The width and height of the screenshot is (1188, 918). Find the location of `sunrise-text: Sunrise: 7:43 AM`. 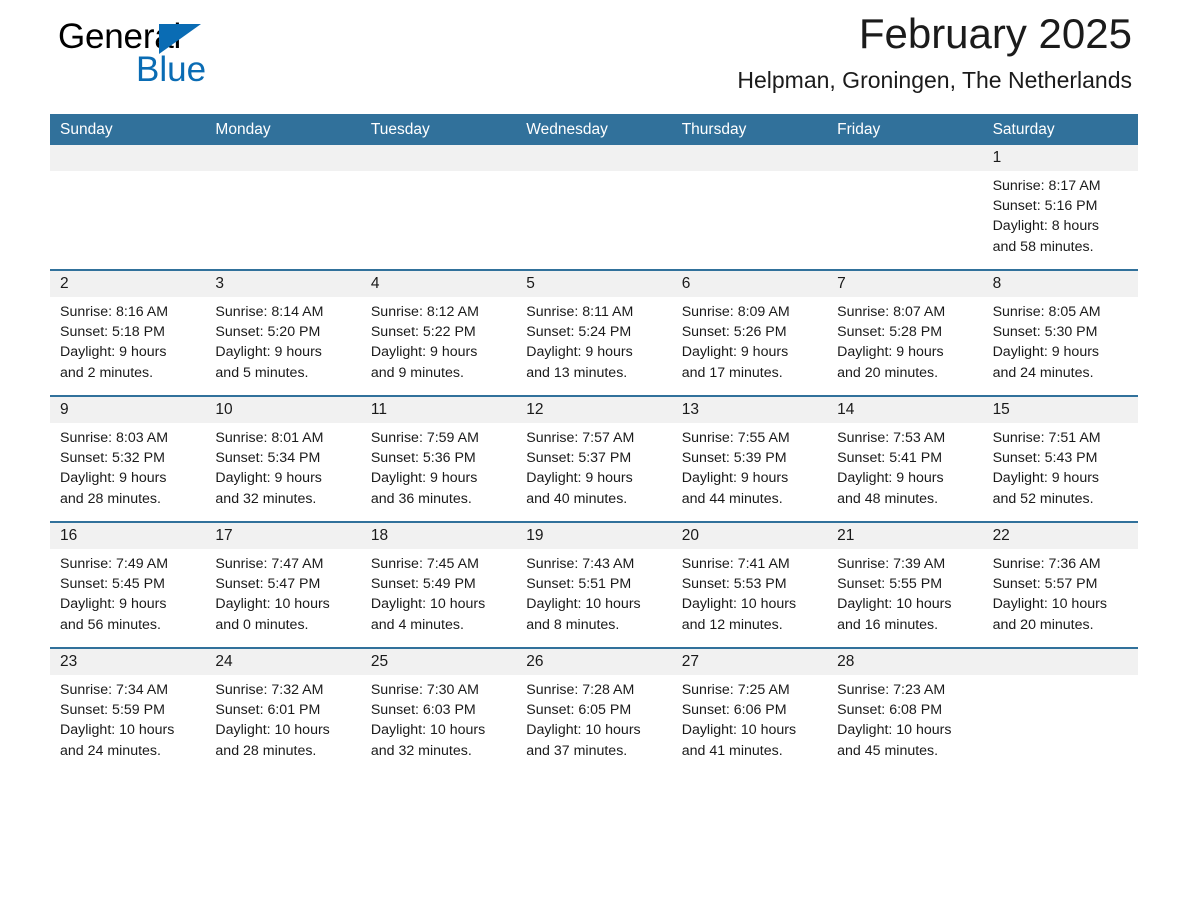

sunrise-text: Sunrise: 7:43 AM is located at coordinates (580, 564).